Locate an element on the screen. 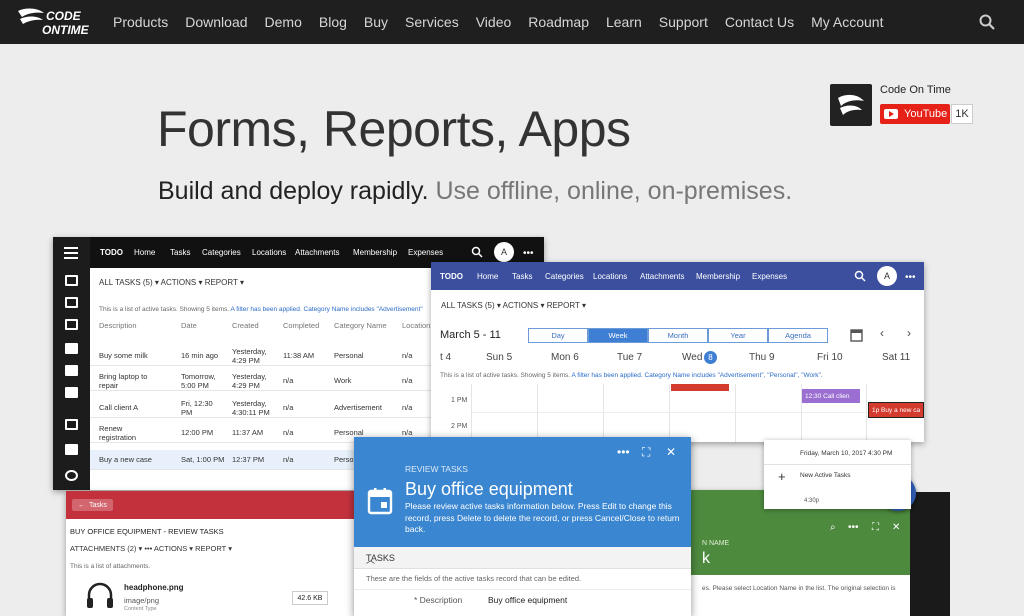 Image resolution: width=1024 pixels, height=616 pixels. nav-item: Learn is located at coordinates (624, 22).